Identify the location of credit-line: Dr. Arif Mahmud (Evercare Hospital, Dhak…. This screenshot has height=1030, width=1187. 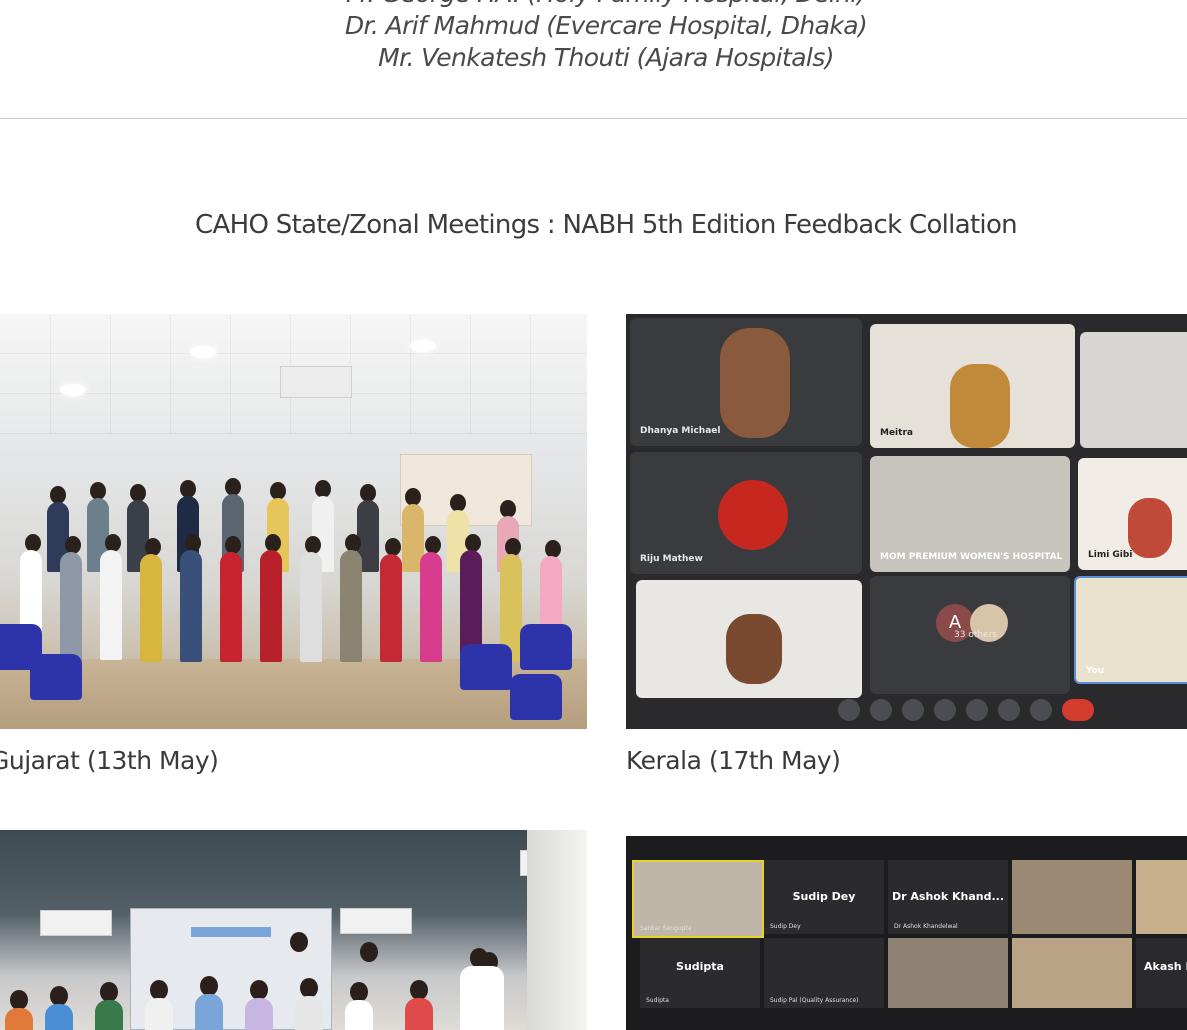
(606, 25).